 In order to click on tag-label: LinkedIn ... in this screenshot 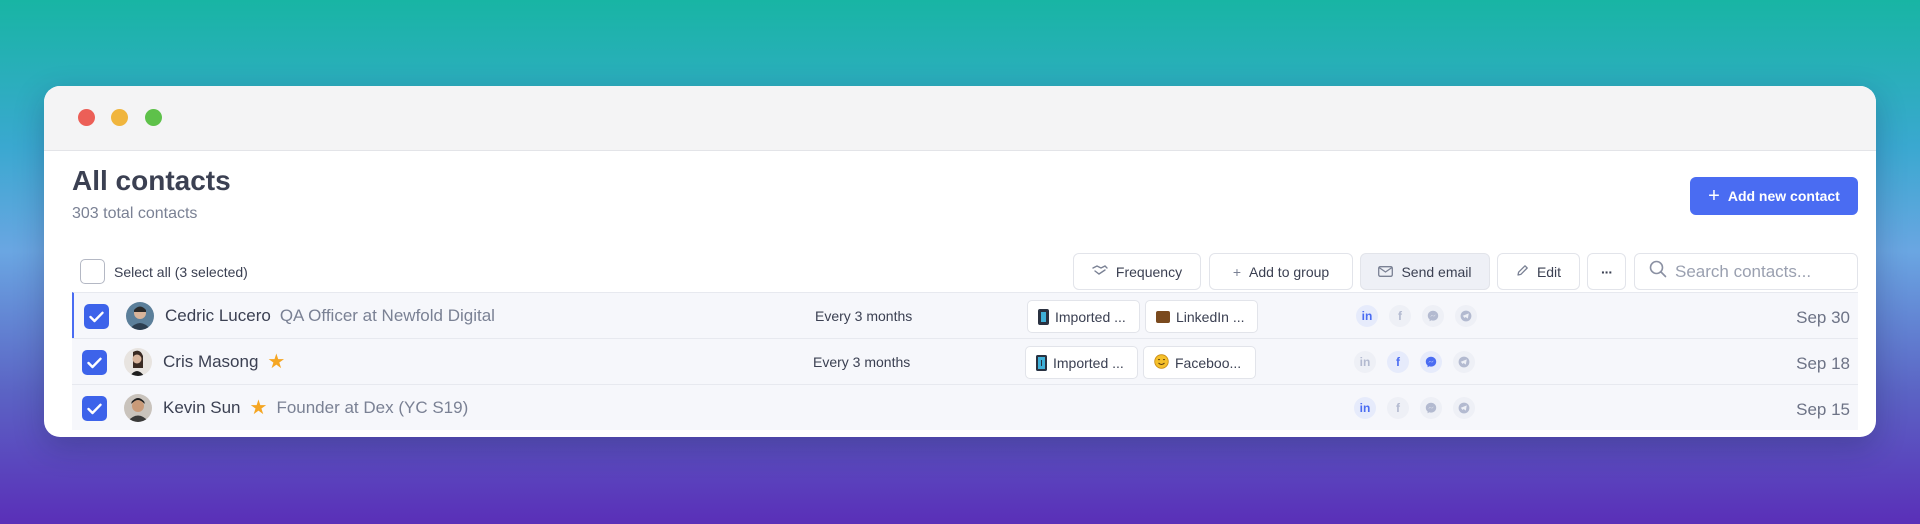, I will do `click(1210, 316)`.